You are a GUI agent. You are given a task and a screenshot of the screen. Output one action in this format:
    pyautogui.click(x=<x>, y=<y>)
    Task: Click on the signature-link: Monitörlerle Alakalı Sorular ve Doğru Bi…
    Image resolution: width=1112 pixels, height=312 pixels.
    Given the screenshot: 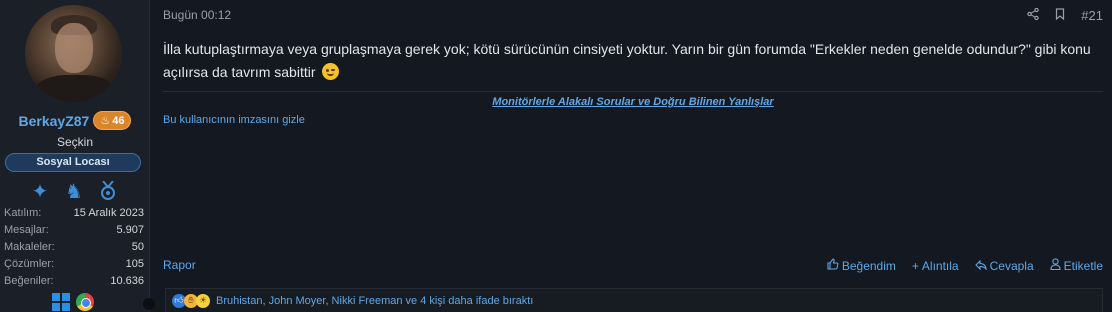 What is the action you would take?
    pyautogui.click(x=633, y=102)
    